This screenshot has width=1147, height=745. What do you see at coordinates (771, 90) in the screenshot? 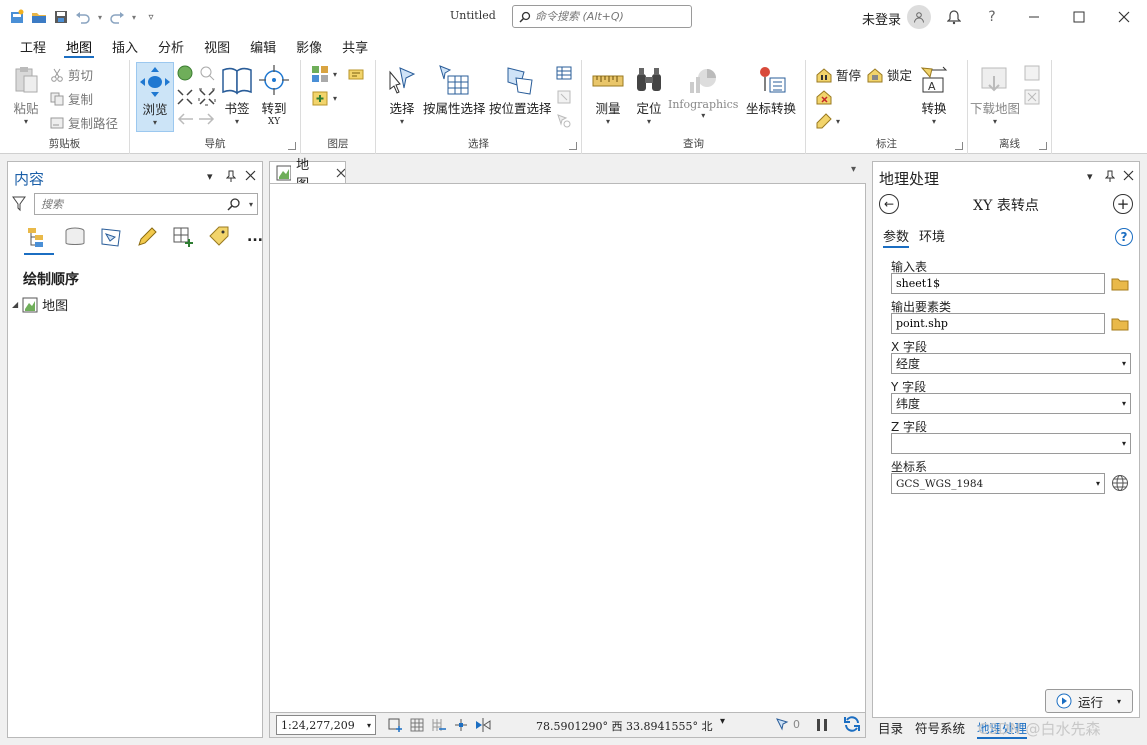
I see `coordinate-conversion-button: 坐标转换` at bounding box center [771, 90].